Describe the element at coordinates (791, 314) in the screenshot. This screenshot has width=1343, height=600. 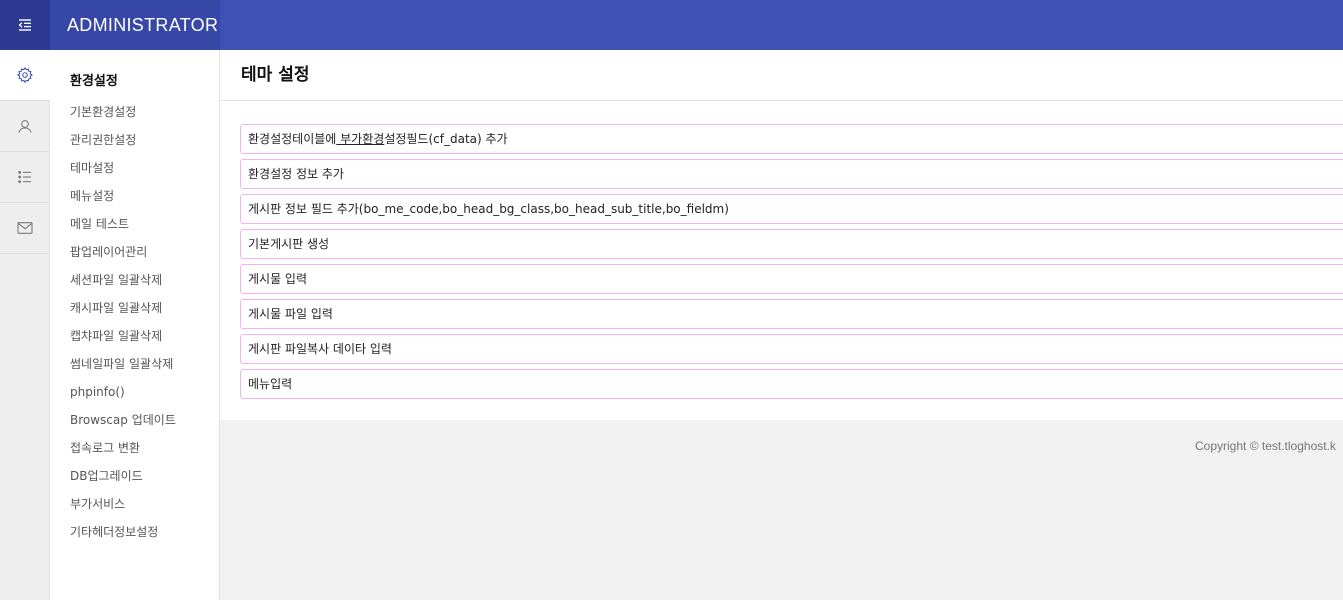
I see `action-insert-post-files-button: 게시물 파일 입력` at that location.